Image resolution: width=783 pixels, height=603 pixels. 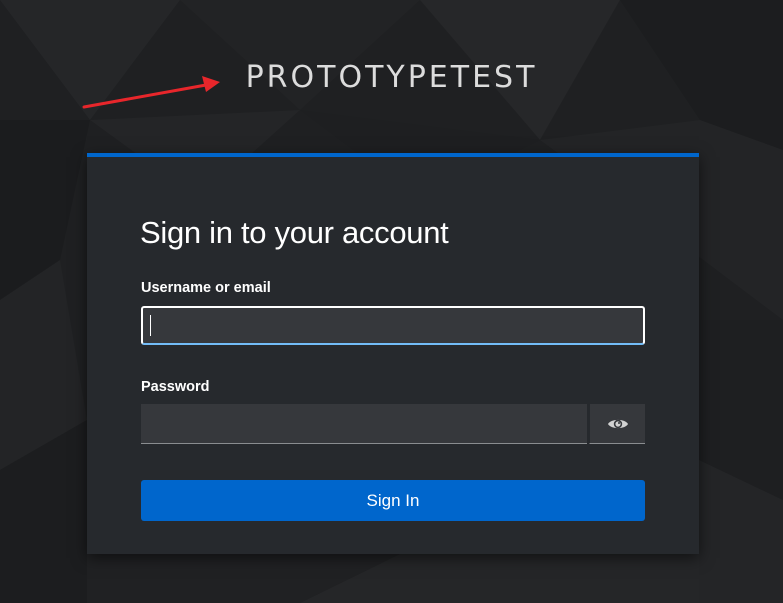 I want to click on eye-icon, so click(x=617, y=423).